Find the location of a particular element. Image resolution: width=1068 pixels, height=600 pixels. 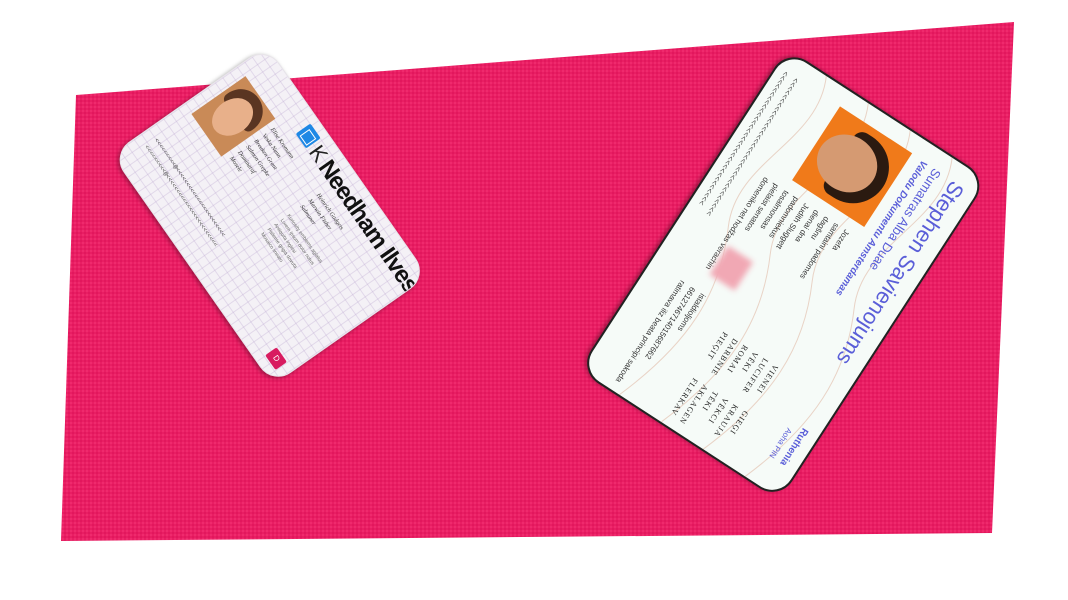

mrz-line: <<<<<<<<<@<<<<<<<<<<<<<<<<<<<<<<< is located at coordinates (189, 187).